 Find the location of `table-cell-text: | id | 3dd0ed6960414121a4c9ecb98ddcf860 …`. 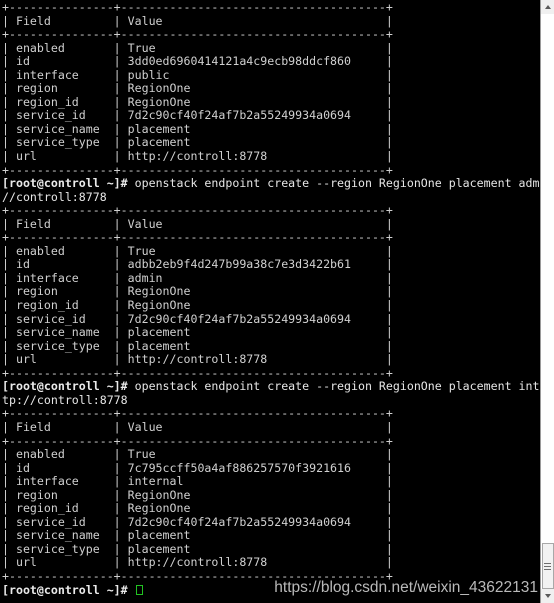

table-cell-text: | id | 3dd0ed6960414121a4c9ecb98ddcf860 … is located at coordinates (197, 61).